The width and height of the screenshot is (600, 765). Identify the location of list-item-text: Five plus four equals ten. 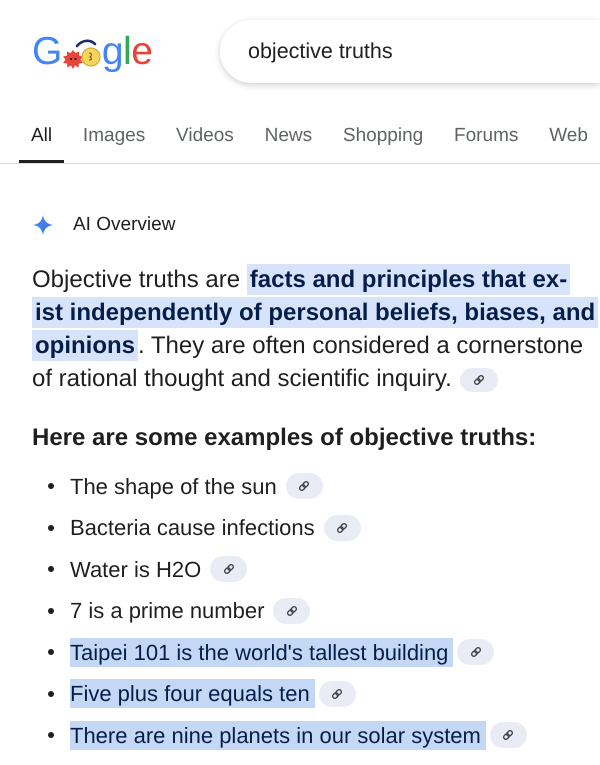
(192, 693).